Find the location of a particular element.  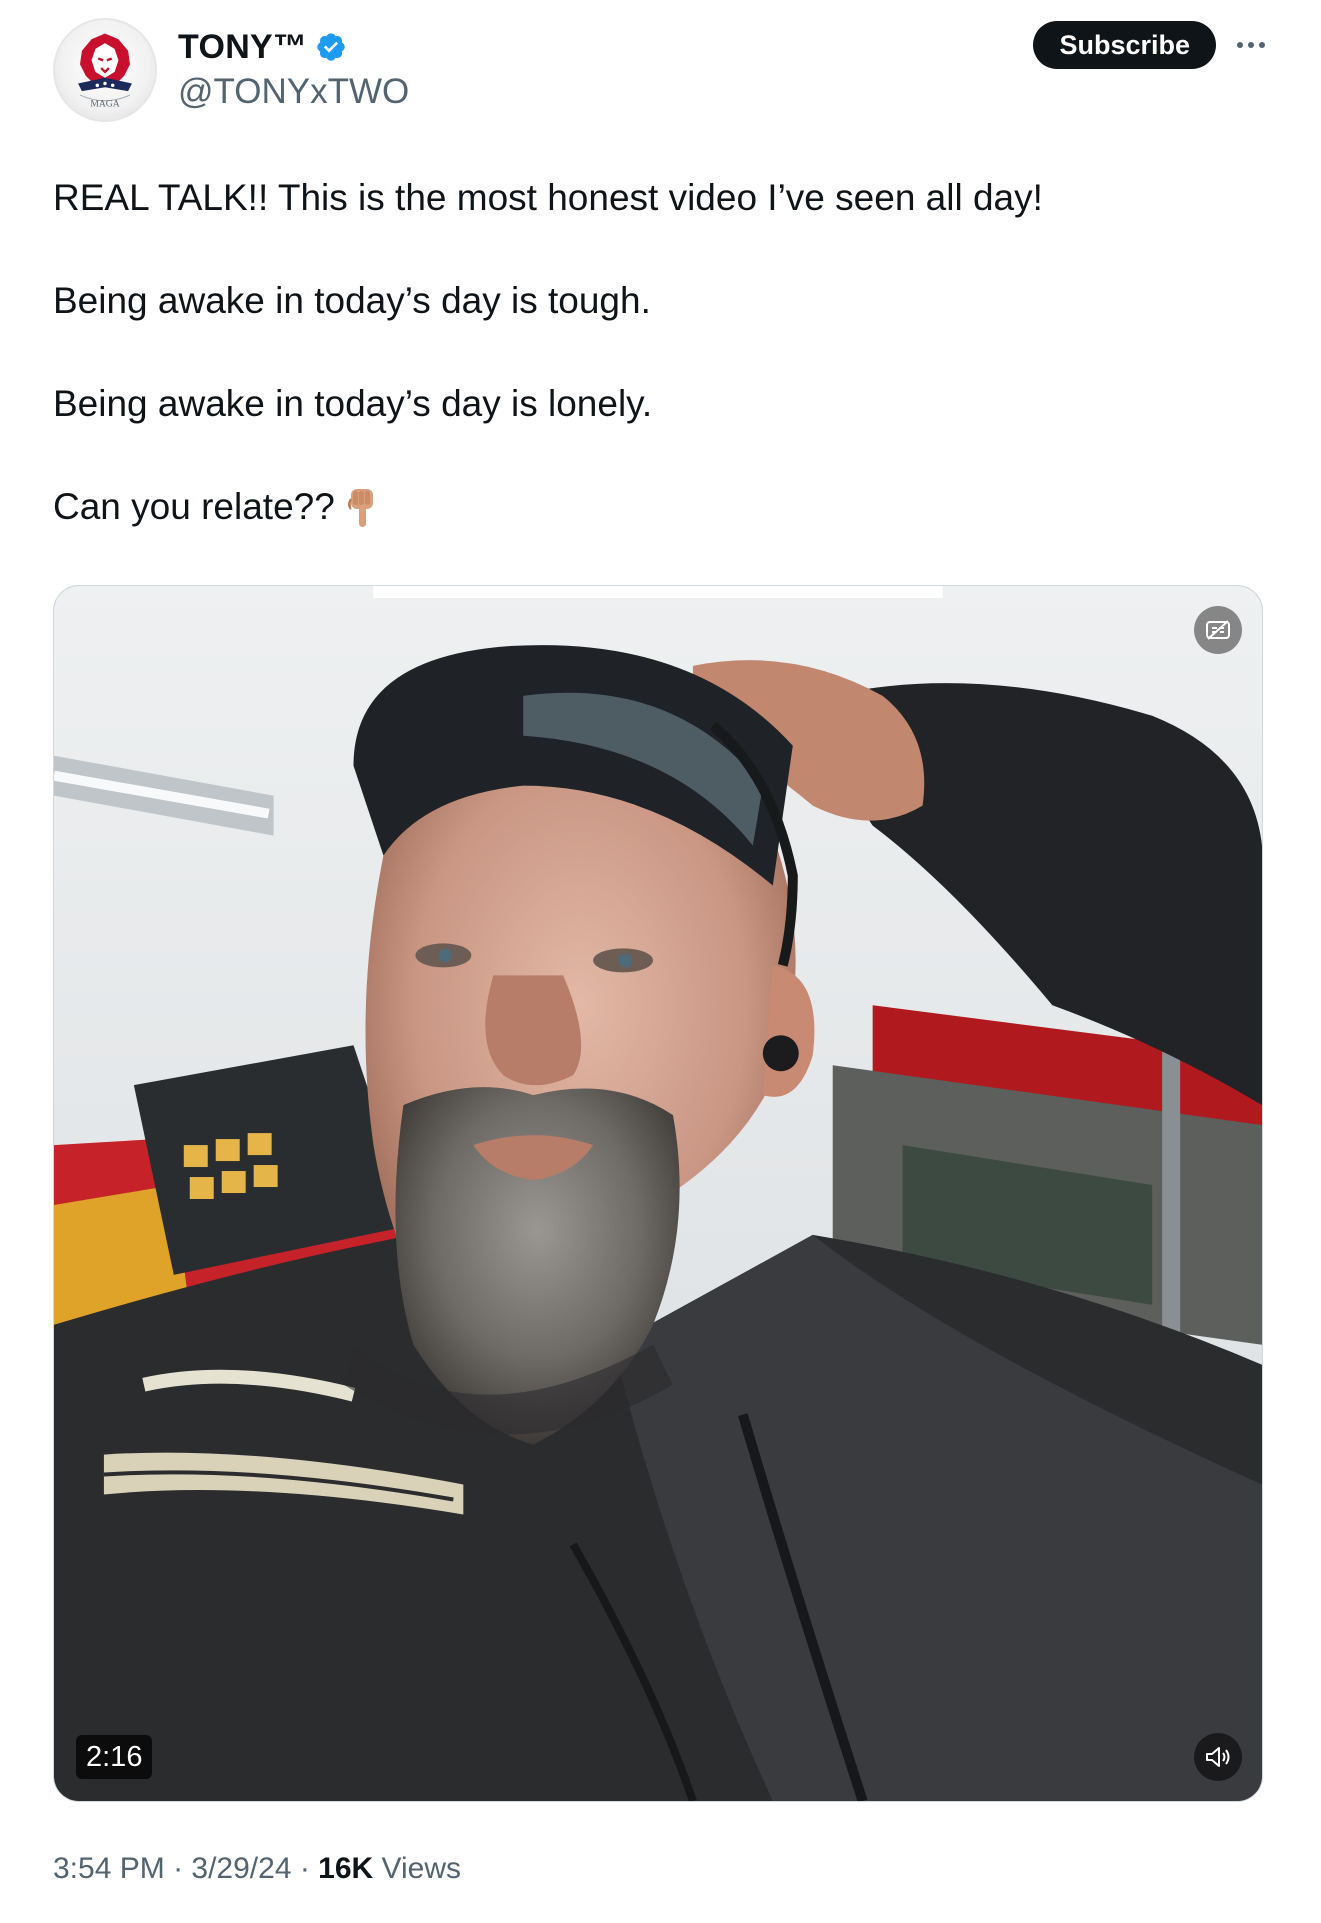

lion-logo-icon: MAGA is located at coordinates (105, 71).